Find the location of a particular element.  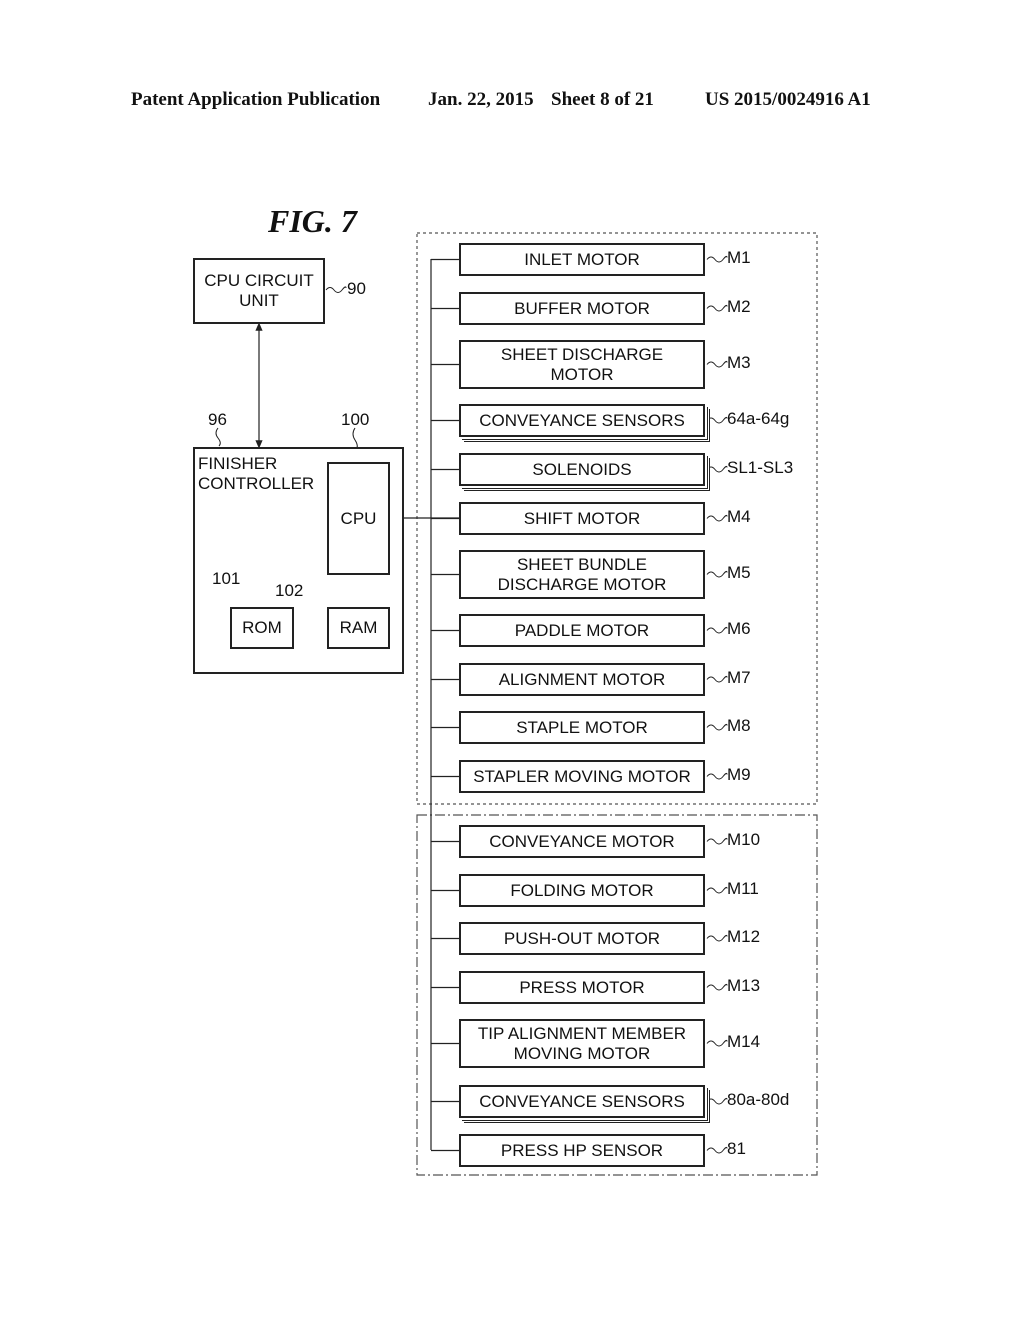

device-label-line1: PADDLE MOTOR is located at coordinates (582, 630).